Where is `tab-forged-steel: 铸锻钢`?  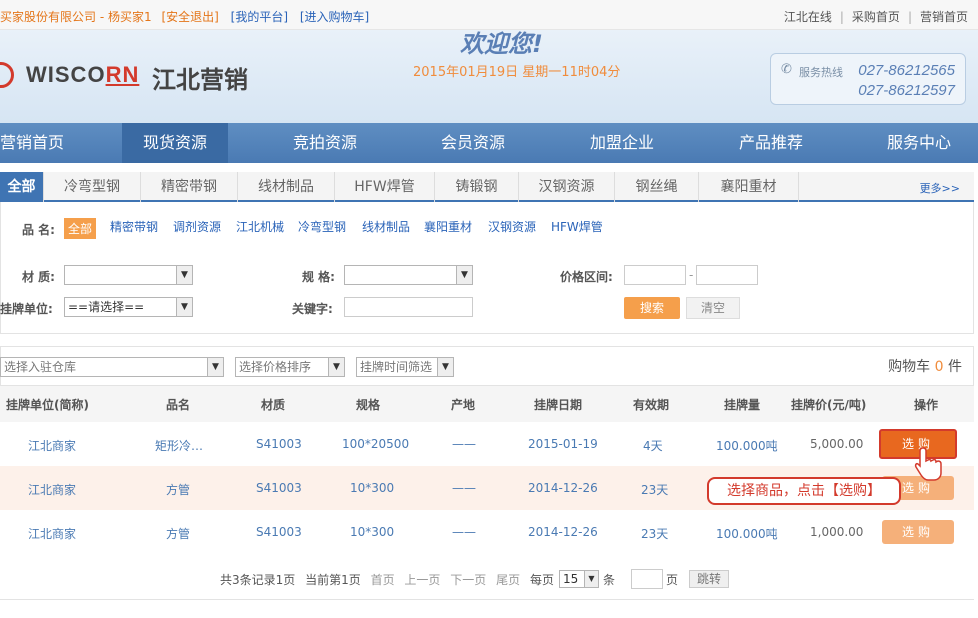 tab-forged-steel: 铸锻钢 is located at coordinates (477, 187).